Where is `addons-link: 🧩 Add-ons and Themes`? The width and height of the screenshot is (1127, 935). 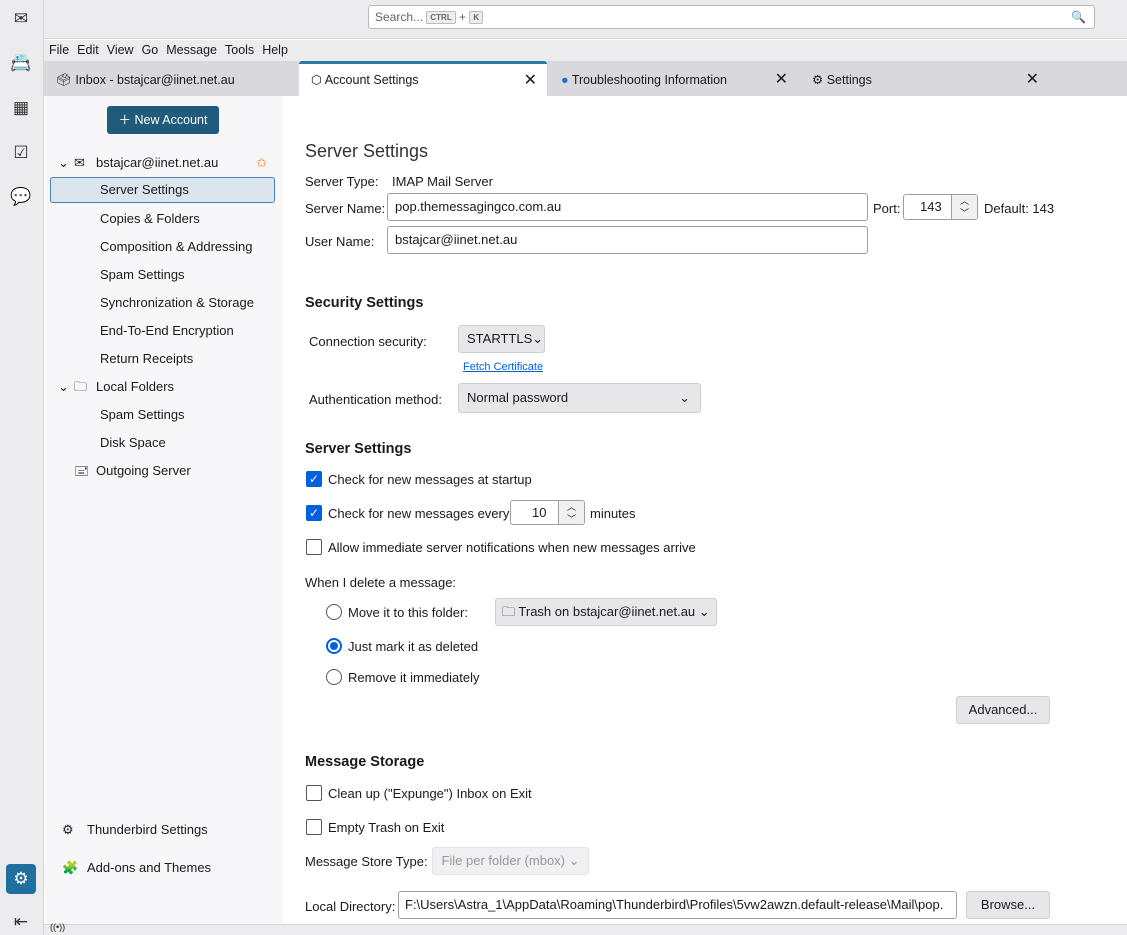
addons-link: 🧩 Add-ons and Themes is located at coordinates (162, 868).